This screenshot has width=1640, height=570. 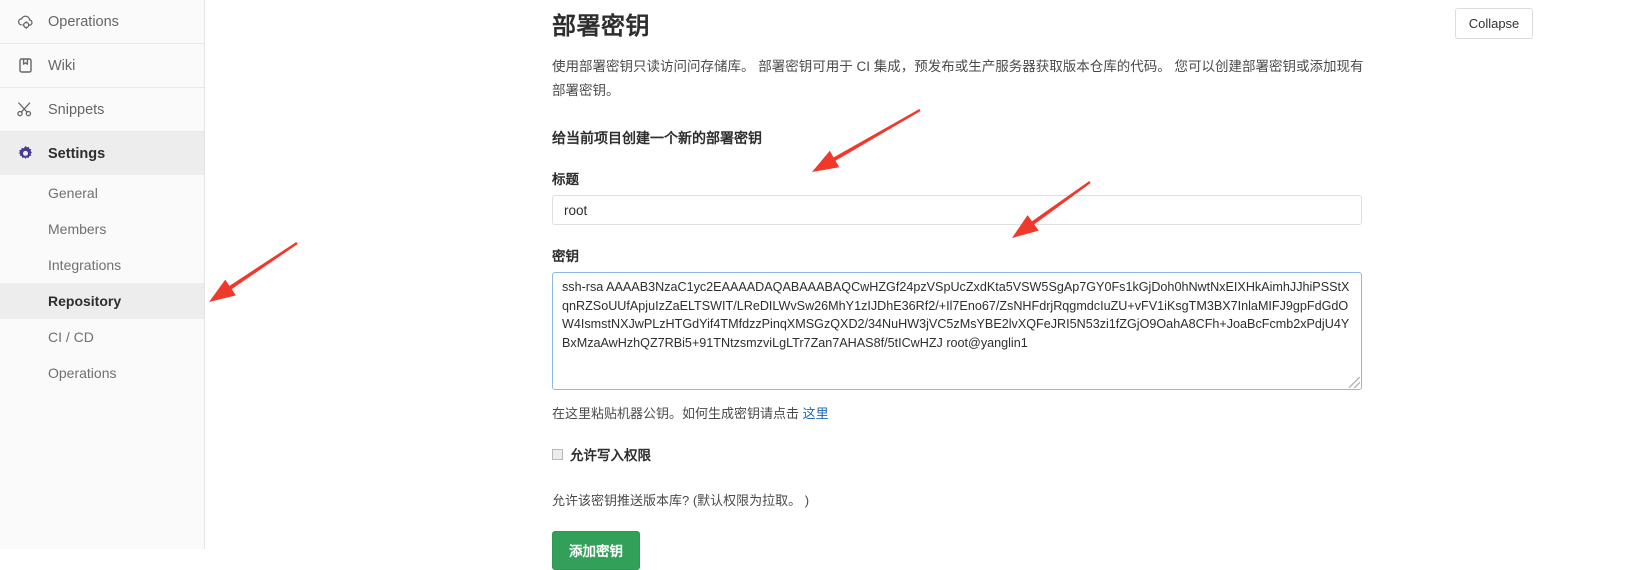 I want to click on key-field-label: 密钥, so click(x=565, y=257).